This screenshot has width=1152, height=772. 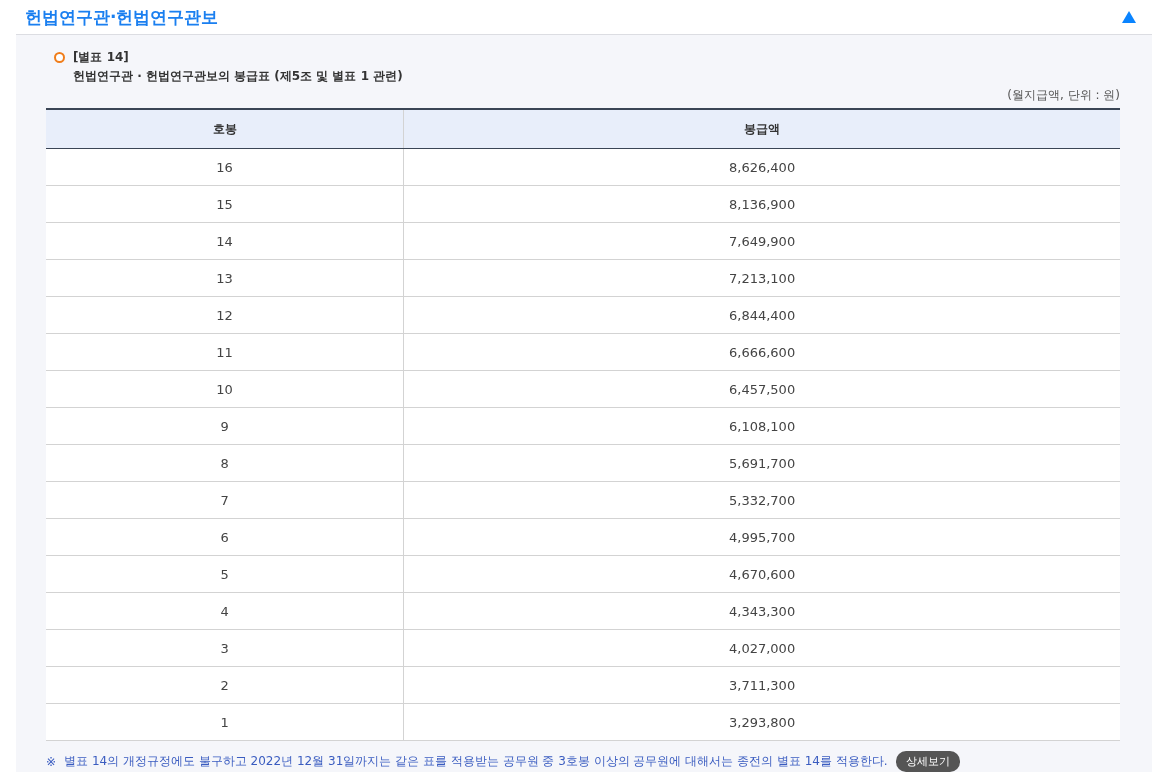 What do you see at coordinates (225, 315) in the screenshot?
I see `table-cell: 12` at bounding box center [225, 315].